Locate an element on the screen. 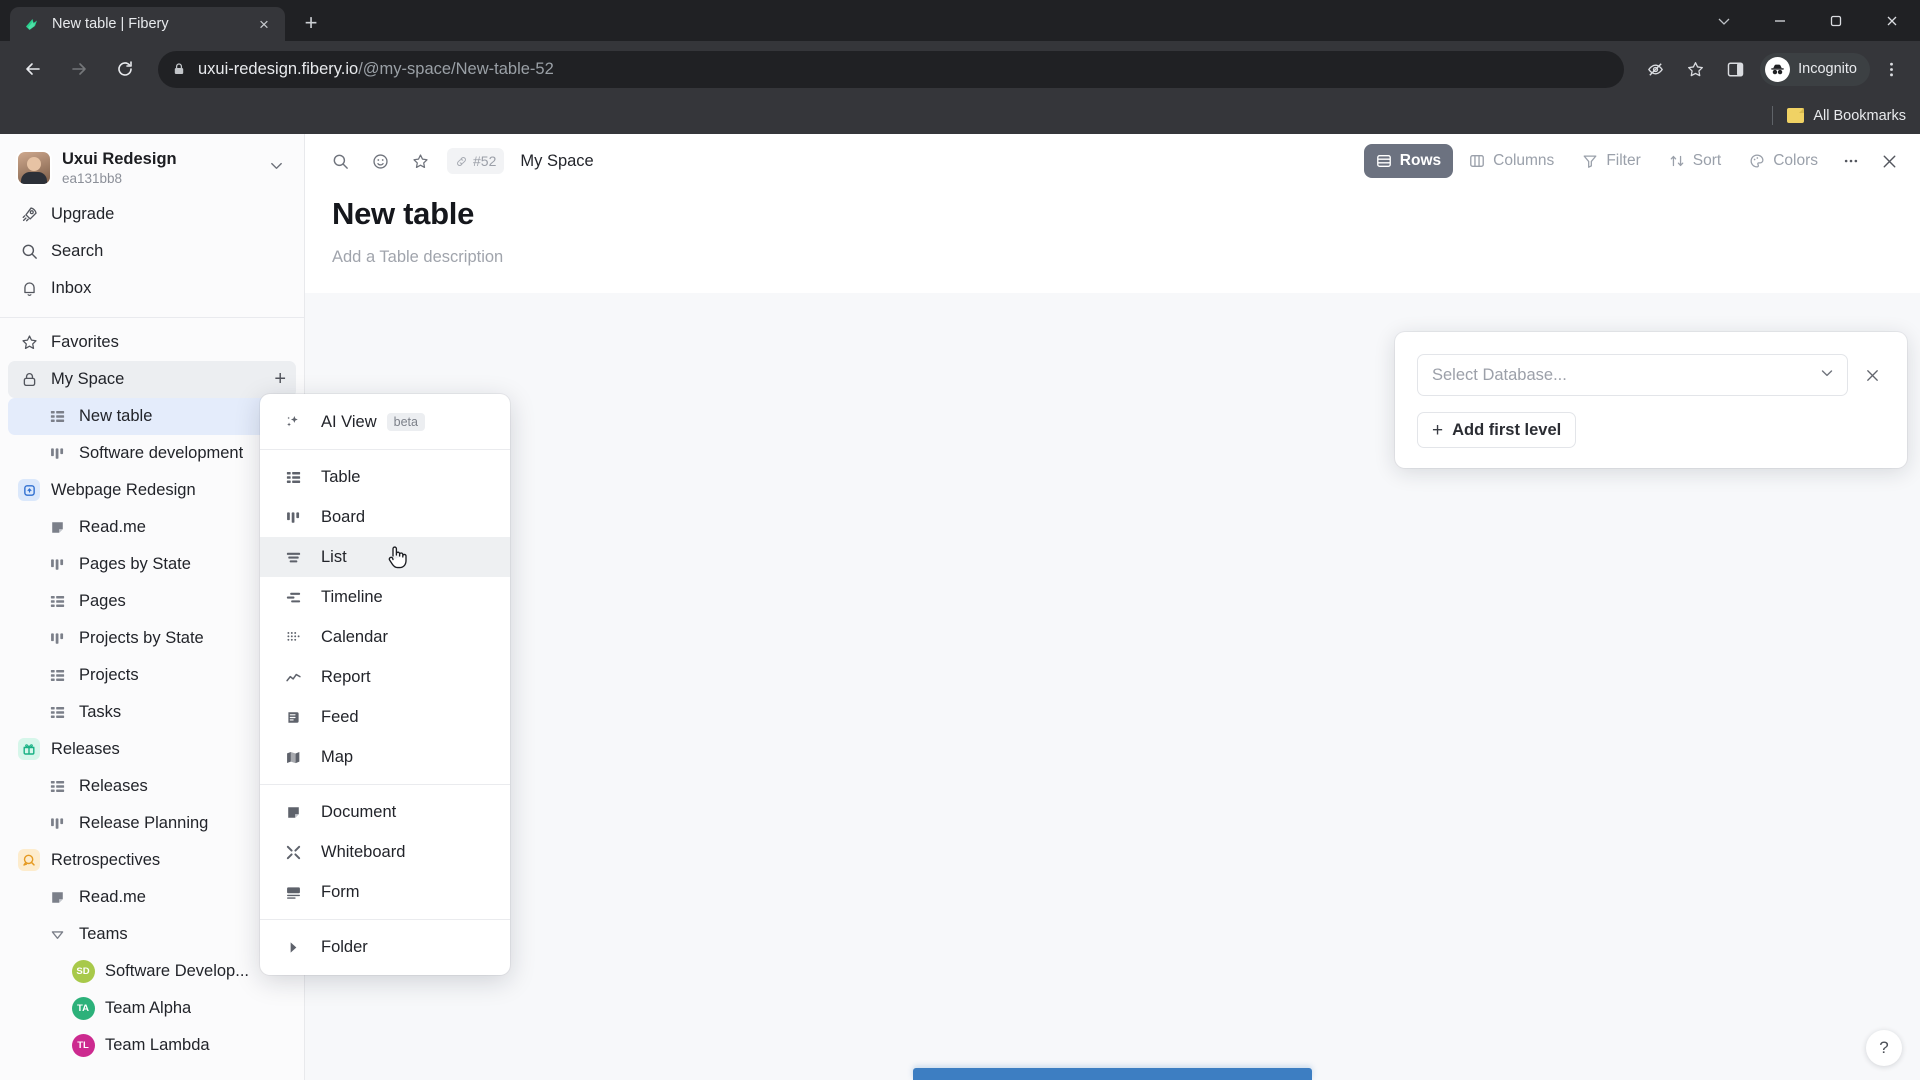 Image resolution: width=1920 pixels, height=1080 pixels. menu-item-label: List is located at coordinates (334, 556).